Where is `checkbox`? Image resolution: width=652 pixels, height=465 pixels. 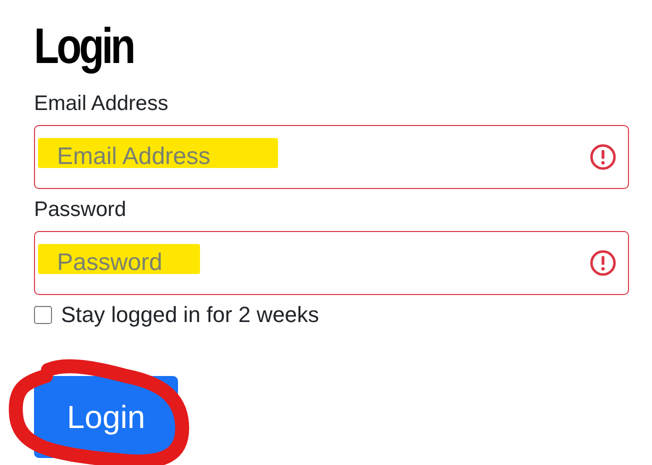
checkbox is located at coordinates (43, 315).